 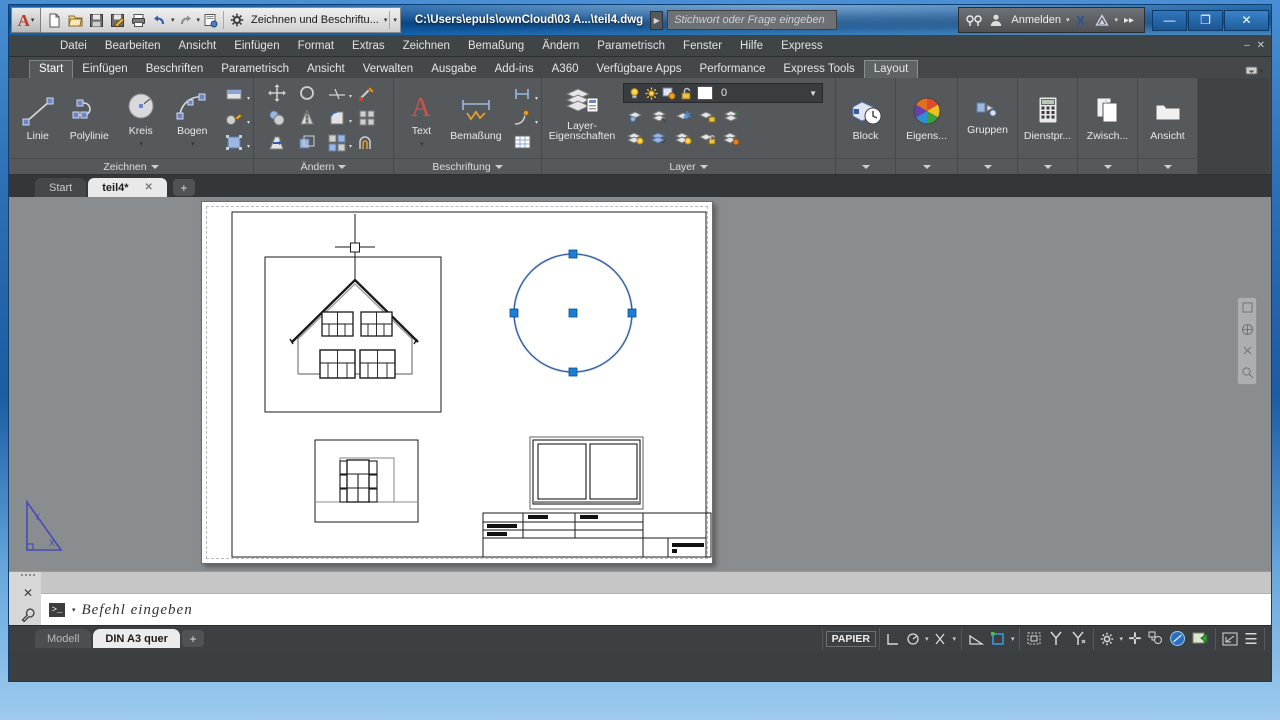 I want to click on doc-tab-start: Start, so click(x=61, y=187).